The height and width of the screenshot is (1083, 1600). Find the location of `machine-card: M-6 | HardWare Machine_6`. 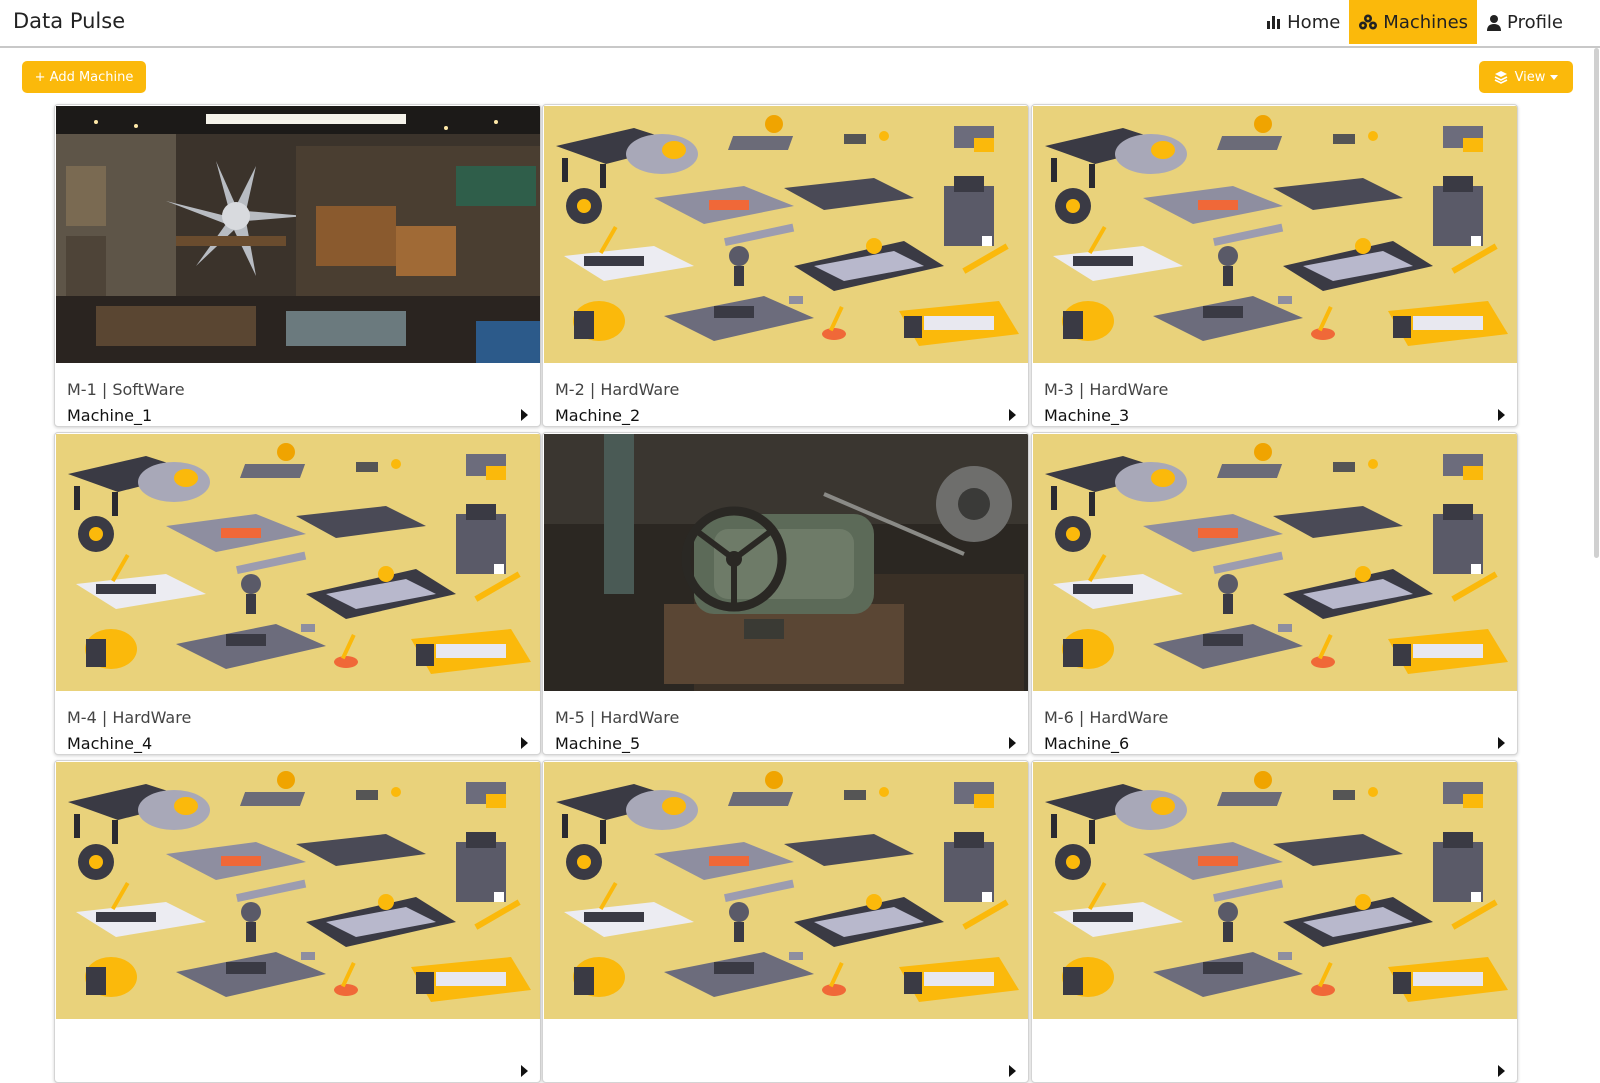

machine-card: M-6 | HardWare Machine_6 is located at coordinates (1274, 593).